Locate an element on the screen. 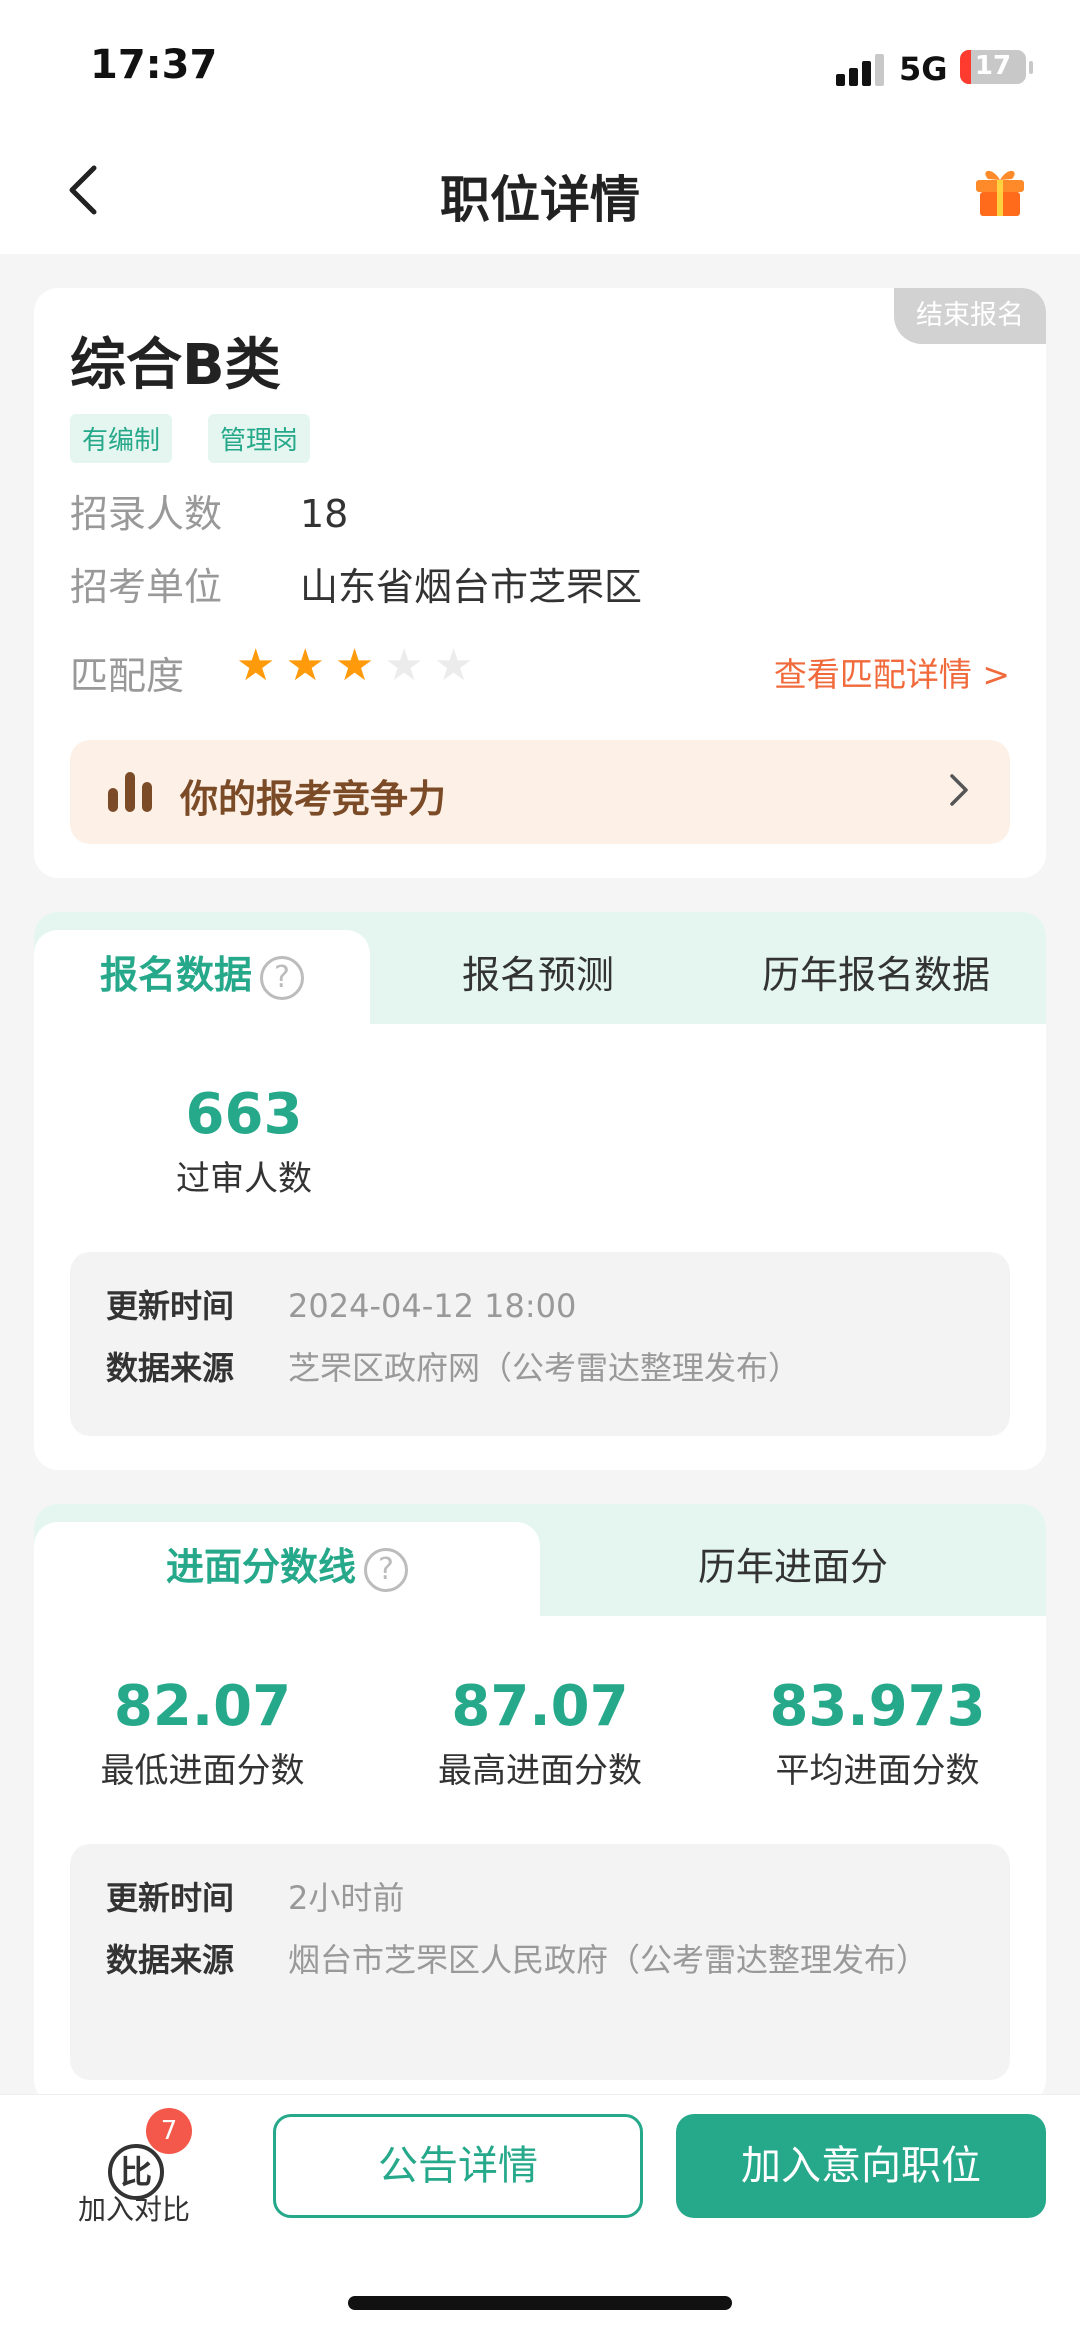 This screenshot has height=2337, width=1080. scoreline-tabs: 进面分数线? 历年进面分 is located at coordinates (540, 1560).